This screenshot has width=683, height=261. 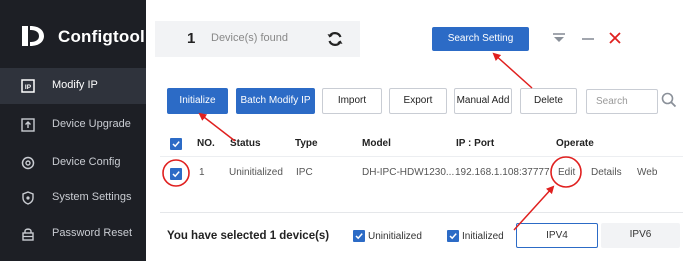 What do you see at coordinates (191, 38) in the screenshot?
I see `device-count: 1` at bounding box center [191, 38].